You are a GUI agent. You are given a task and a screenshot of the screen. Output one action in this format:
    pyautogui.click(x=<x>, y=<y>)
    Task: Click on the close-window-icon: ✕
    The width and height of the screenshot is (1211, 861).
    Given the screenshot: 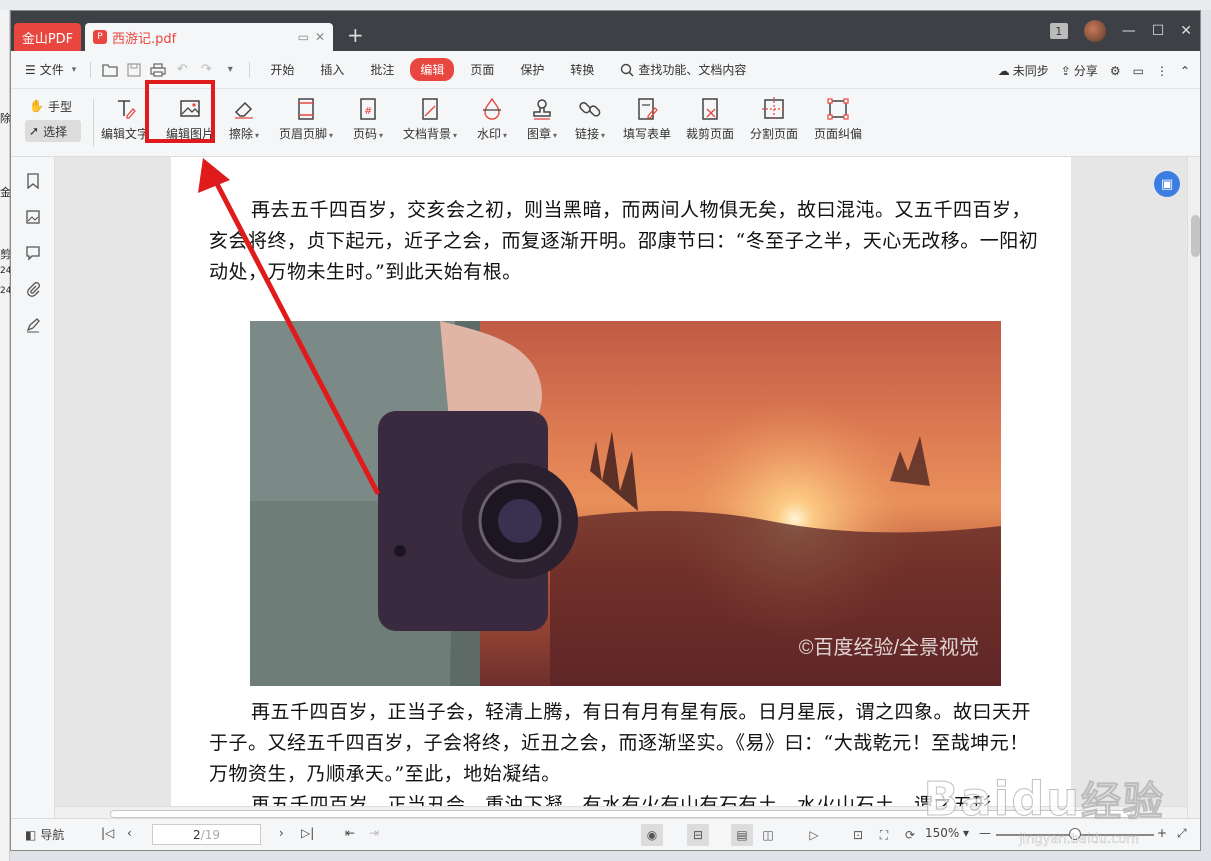 What is the action you would take?
    pyautogui.click(x=1186, y=31)
    